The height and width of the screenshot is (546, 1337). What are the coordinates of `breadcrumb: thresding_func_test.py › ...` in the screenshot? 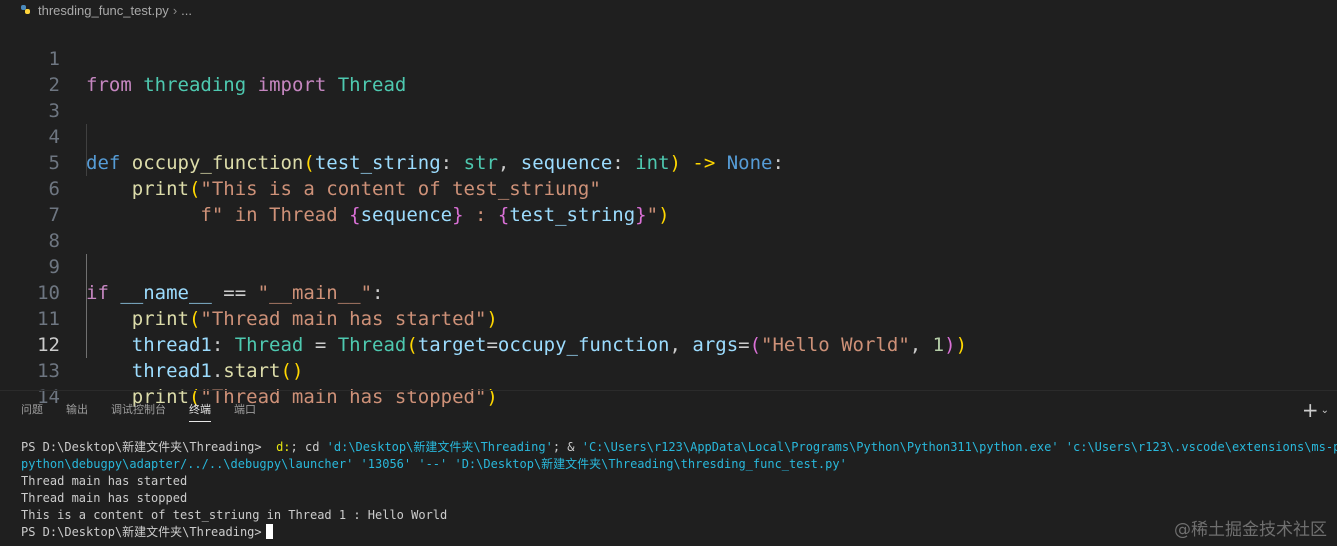 It's located at (668, 10).